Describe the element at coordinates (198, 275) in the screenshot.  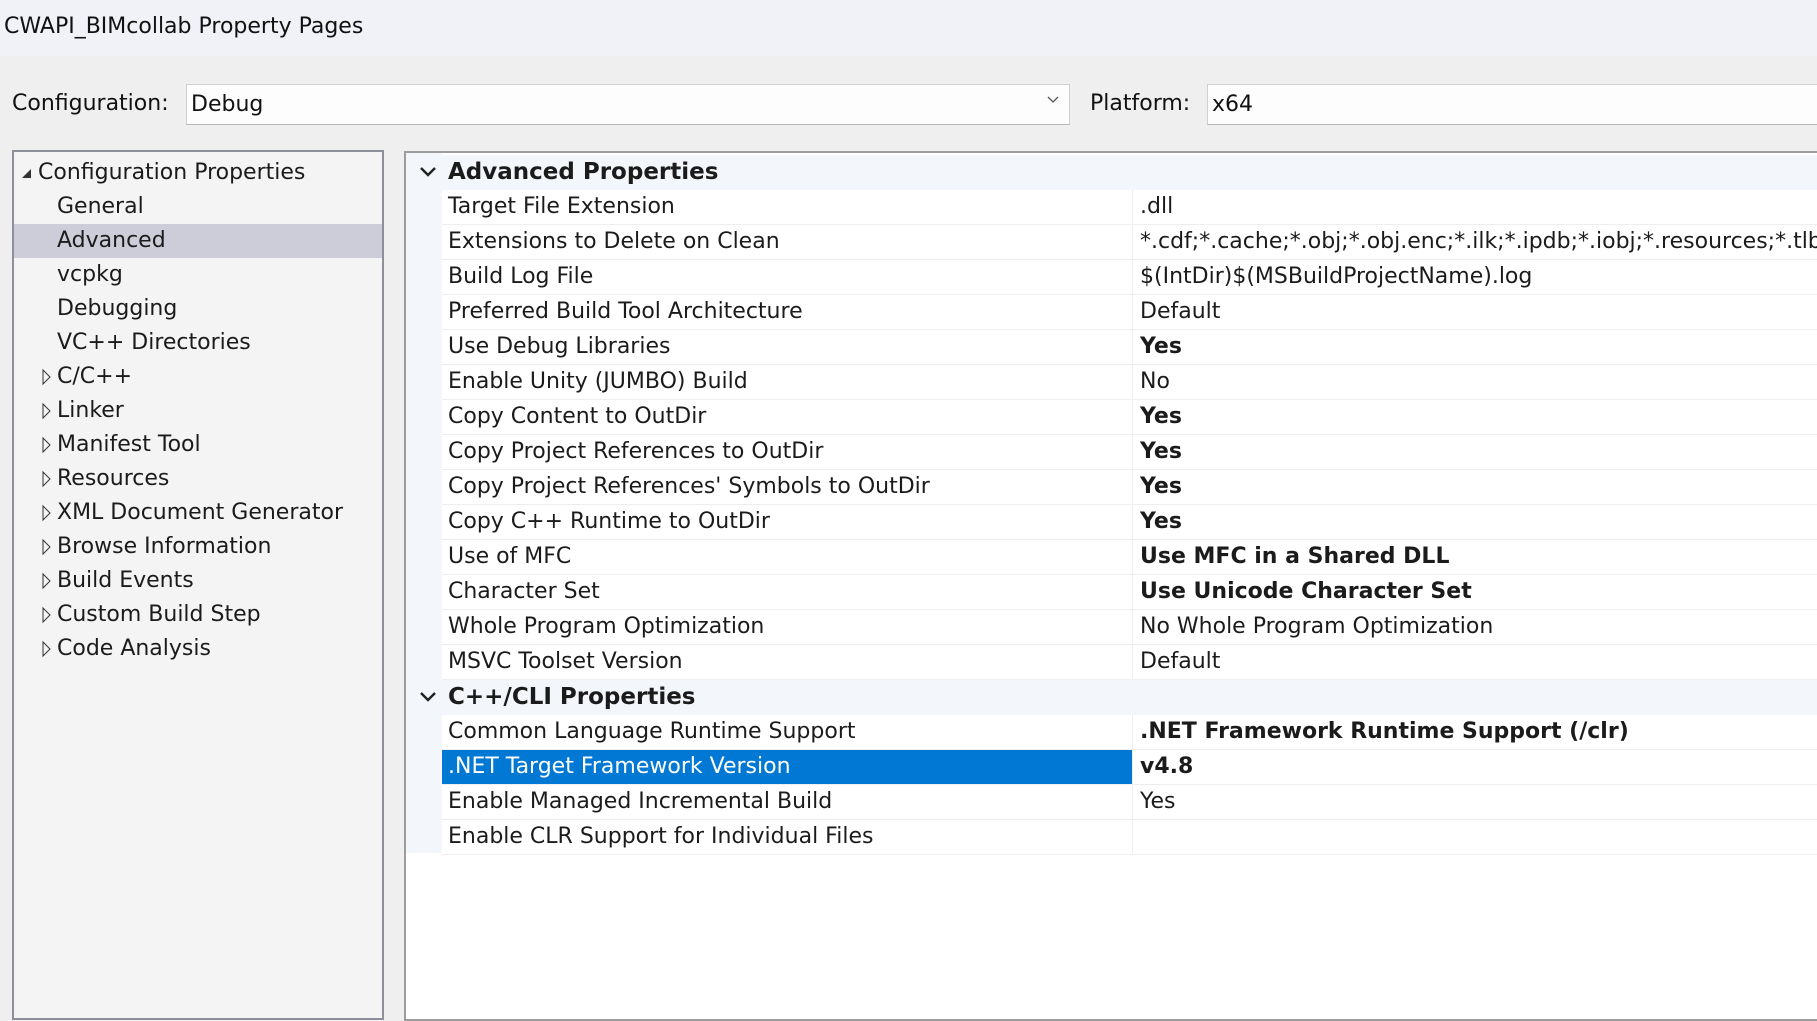
I see `tree-item-vcpkg: vcpkg` at that location.